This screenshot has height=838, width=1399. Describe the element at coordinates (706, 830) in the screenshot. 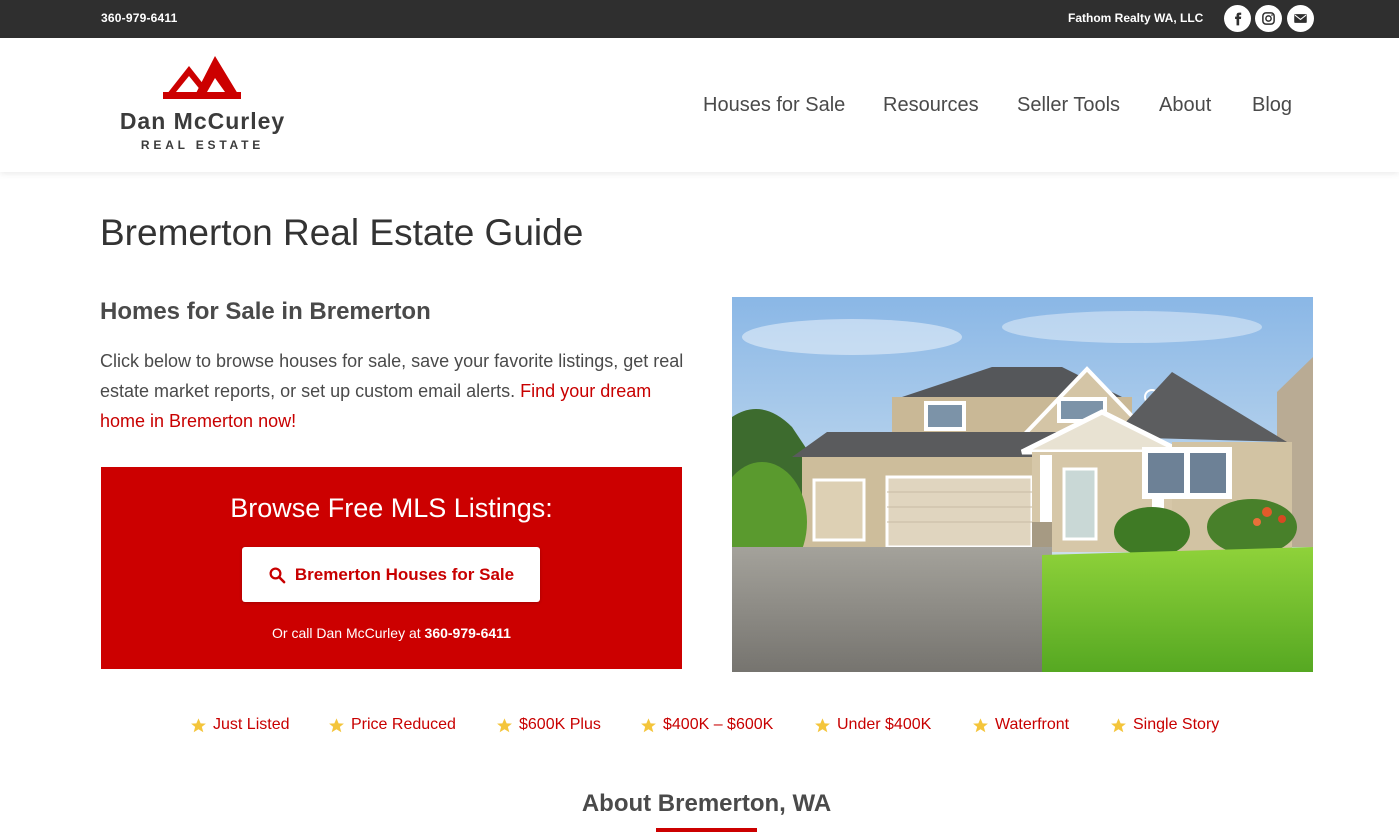

I see `about-underline` at that location.